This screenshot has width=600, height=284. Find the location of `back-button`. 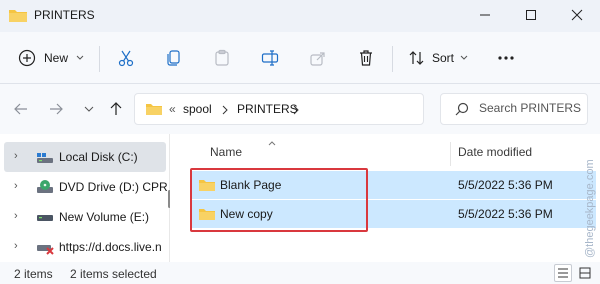

back-button is located at coordinates (21, 109).